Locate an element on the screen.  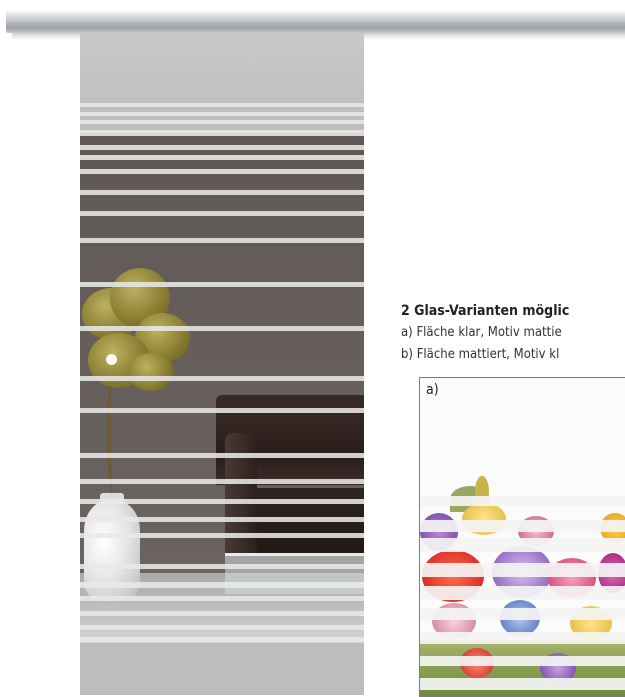
frosted-bottom is located at coordinates (222, 669).